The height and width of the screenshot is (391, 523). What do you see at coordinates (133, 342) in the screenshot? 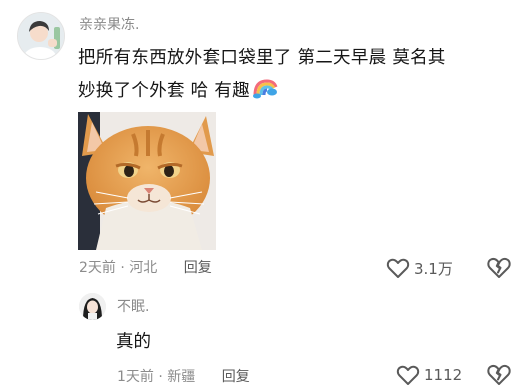
I see `reply-text: 真的` at bounding box center [133, 342].